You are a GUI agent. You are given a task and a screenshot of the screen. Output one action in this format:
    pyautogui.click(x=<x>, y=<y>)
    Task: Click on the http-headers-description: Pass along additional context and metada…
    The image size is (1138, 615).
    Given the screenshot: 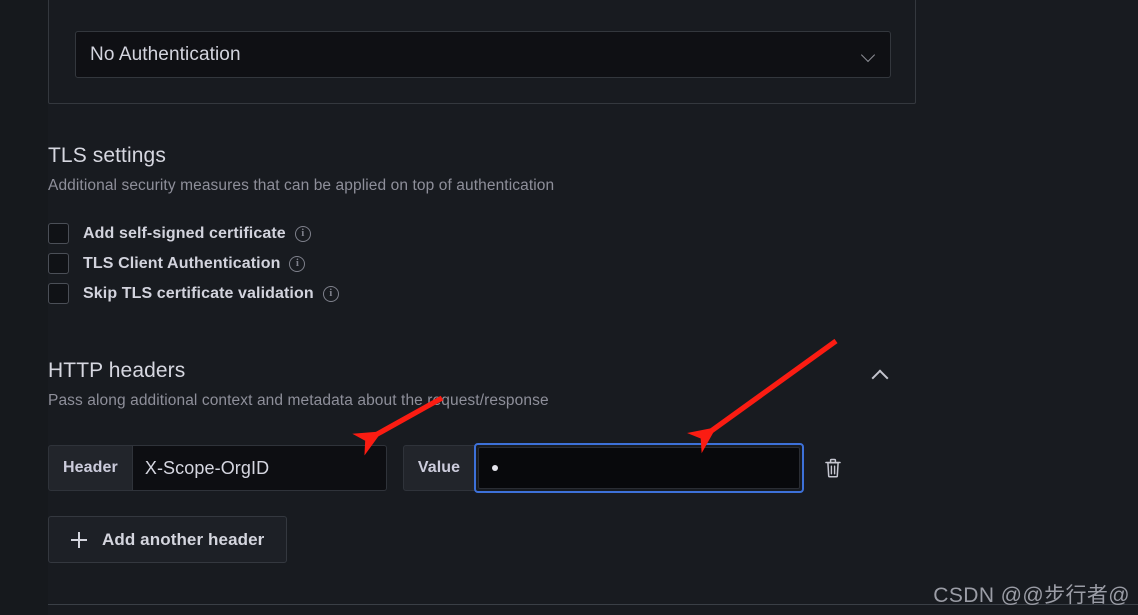 What is the action you would take?
    pyautogui.click(x=298, y=400)
    